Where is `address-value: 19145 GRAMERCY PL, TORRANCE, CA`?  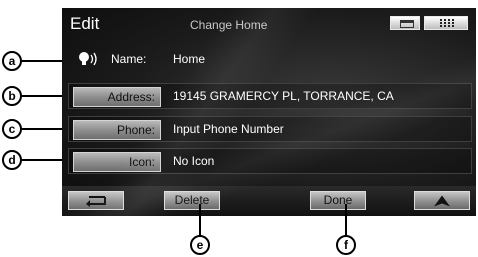
address-value: 19145 GRAMERCY PL, TORRANCE, CA is located at coordinates (283, 96).